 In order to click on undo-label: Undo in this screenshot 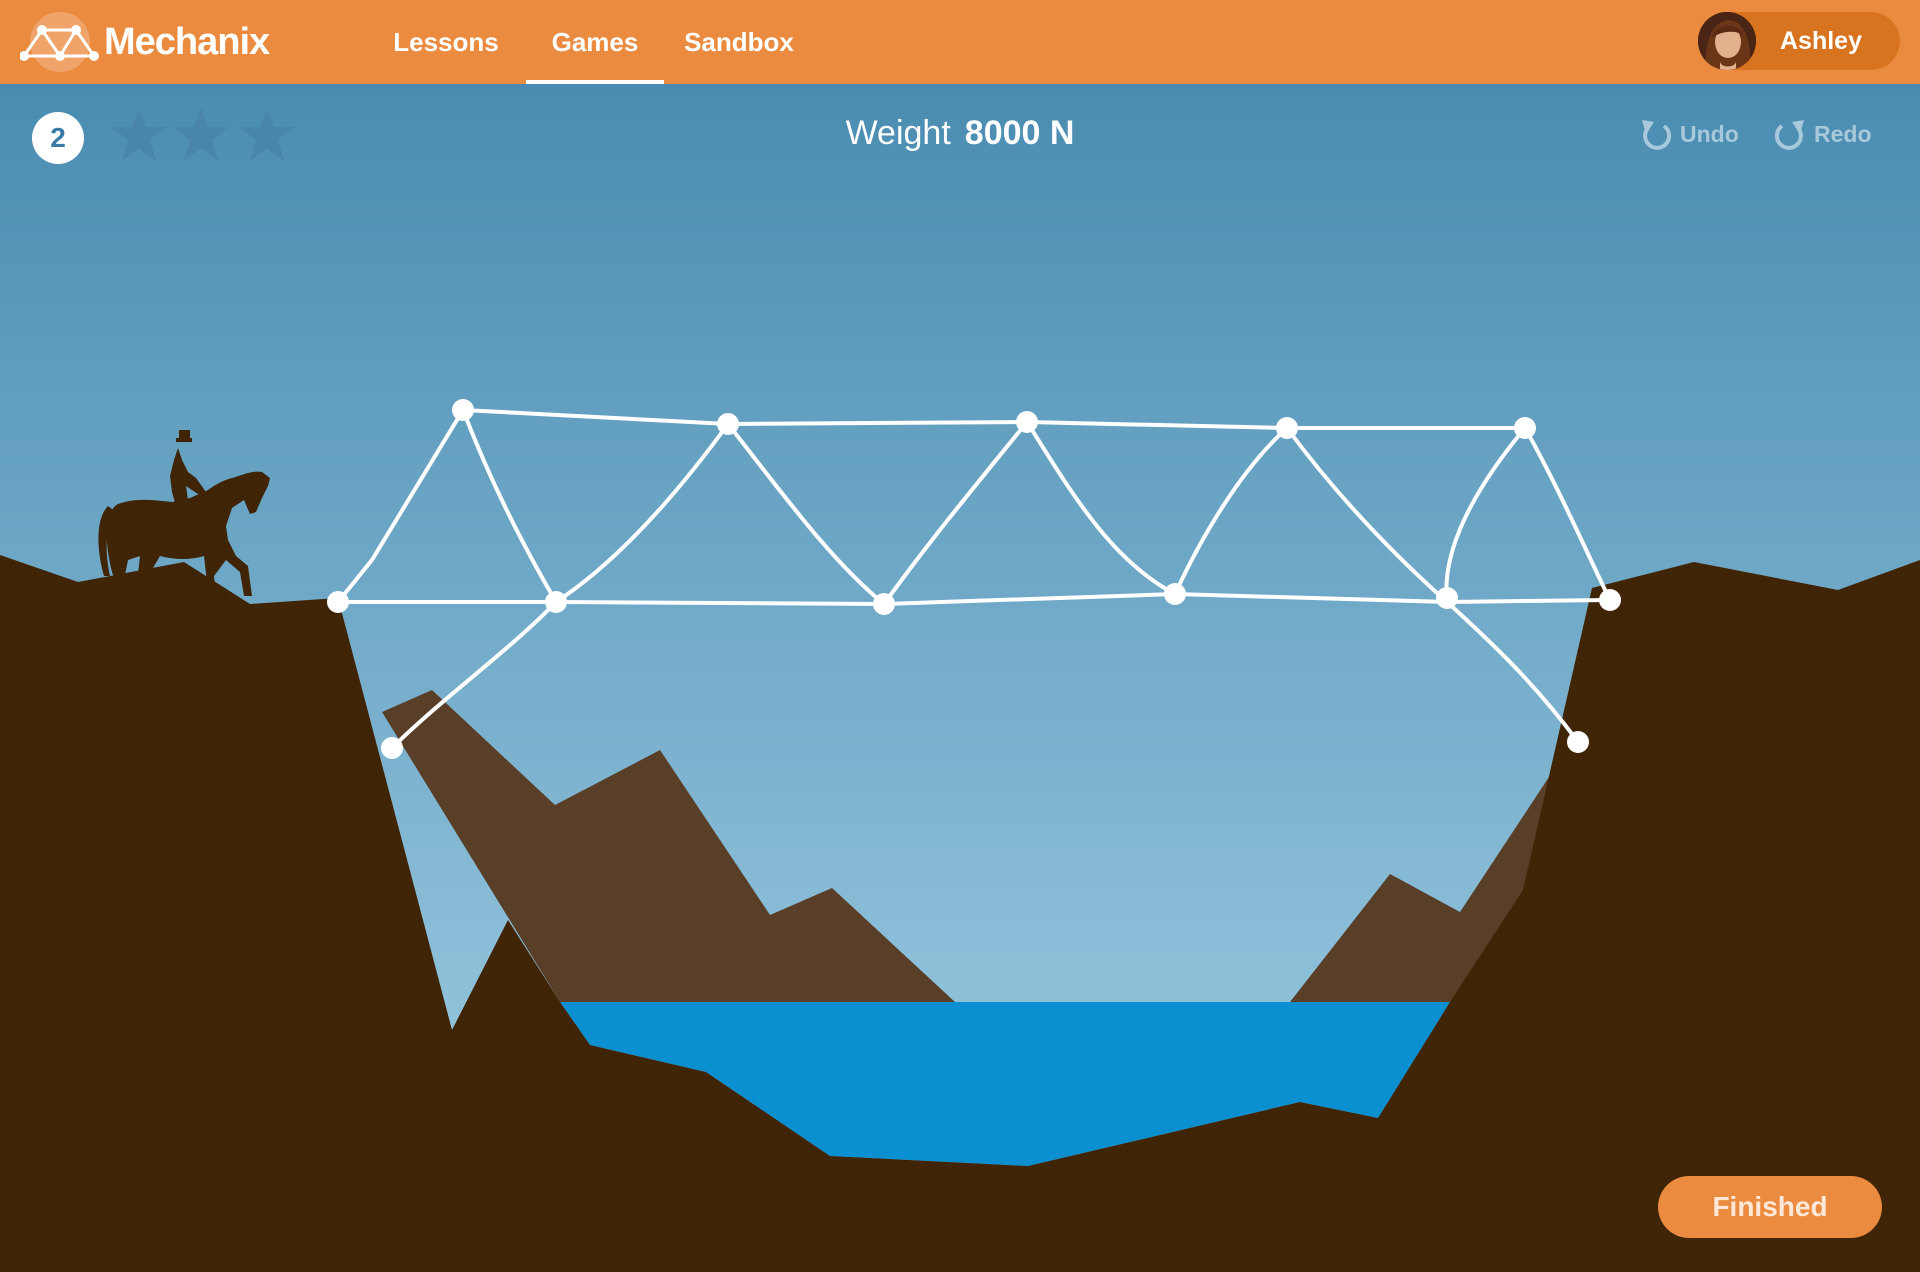, I will do `click(1709, 133)`.